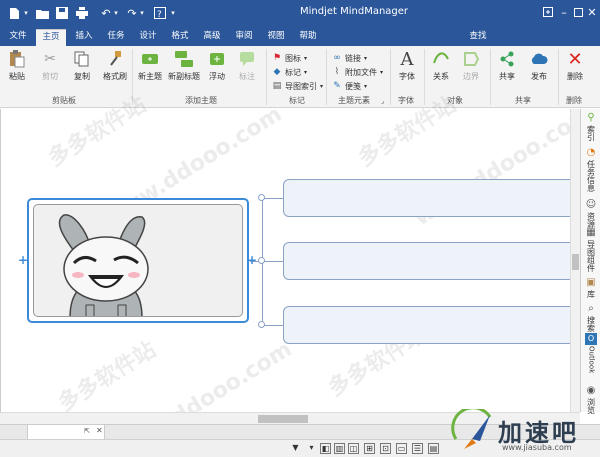 The image size is (600, 457). What do you see at coordinates (184, 59) in the screenshot?
I see `new-subtopic-icon` at bounding box center [184, 59].